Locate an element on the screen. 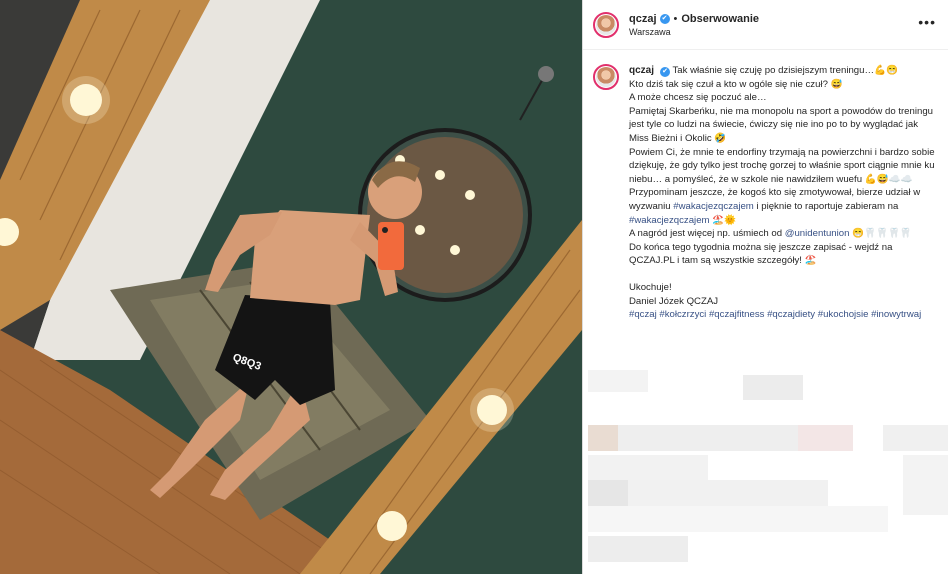 The image size is (948, 574). header-text: qczaj ✔ • Obserwowanie Warszawa is located at coordinates (694, 25).